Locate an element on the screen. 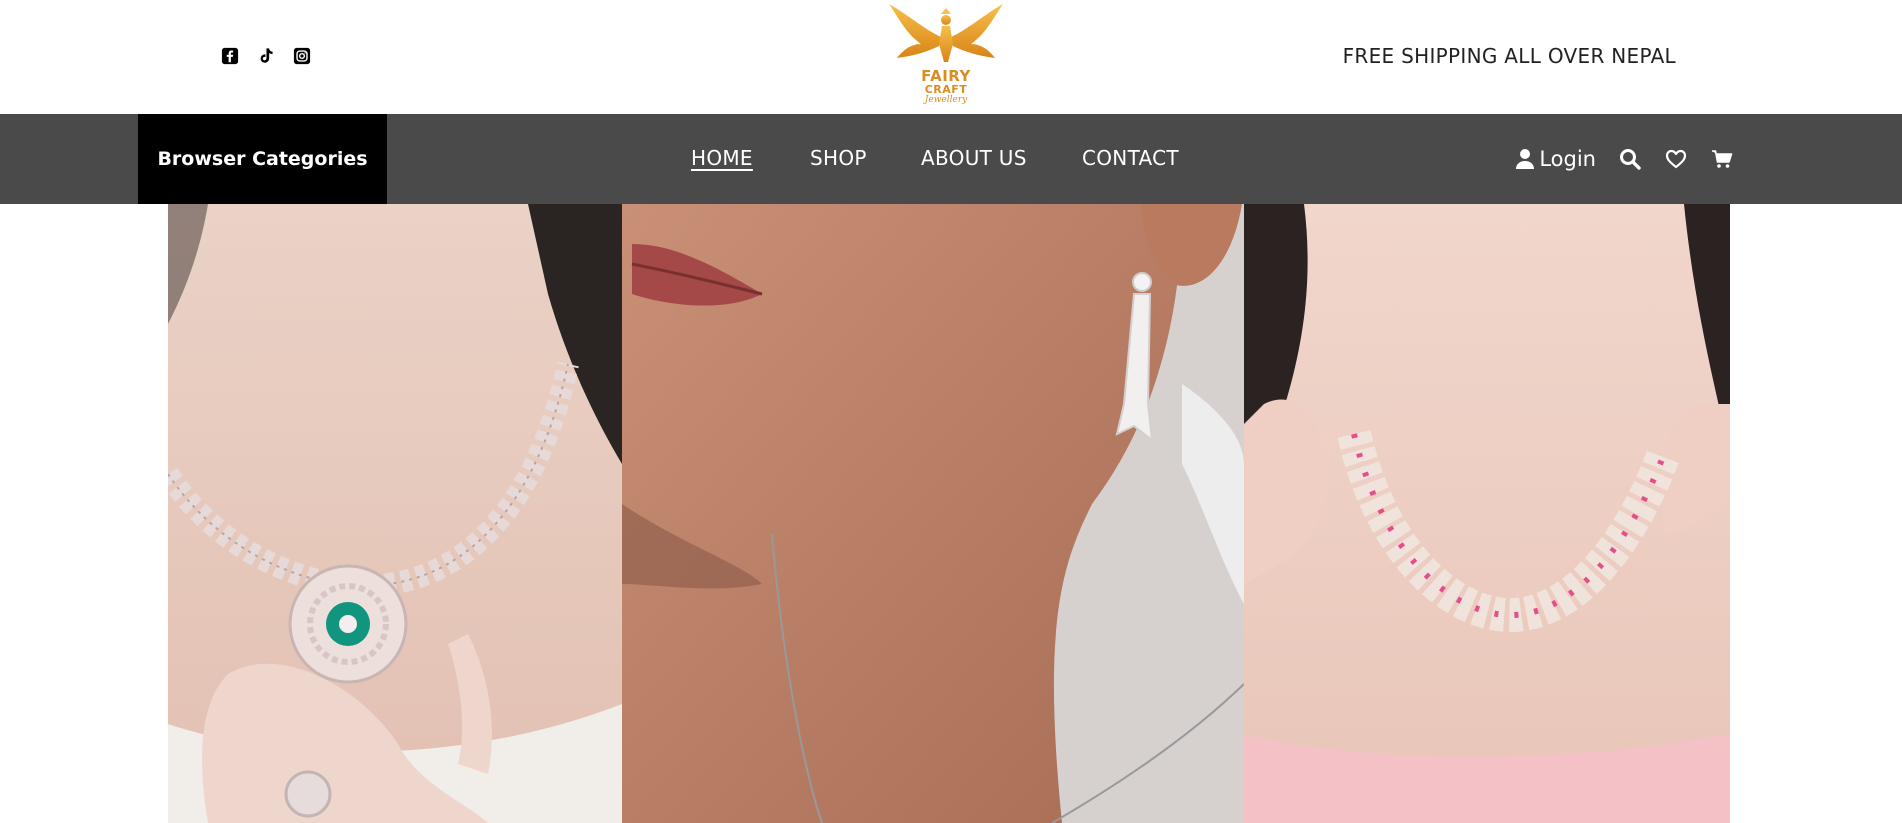 The height and width of the screenshot is (823, 1902). login-button: Login is located at coordinates (1555, 159).